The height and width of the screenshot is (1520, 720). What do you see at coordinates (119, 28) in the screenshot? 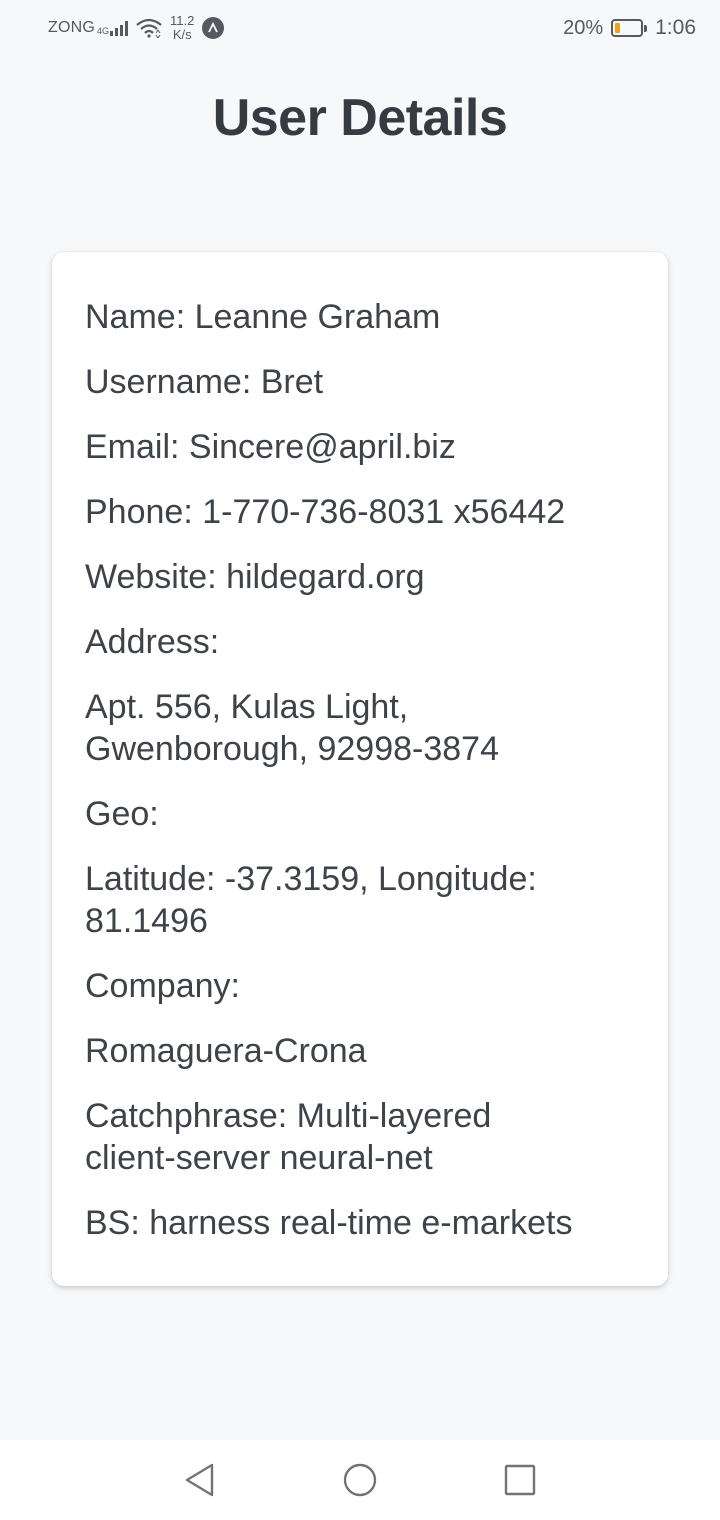
I see `signal-icon` at bounding box center [119, 28].